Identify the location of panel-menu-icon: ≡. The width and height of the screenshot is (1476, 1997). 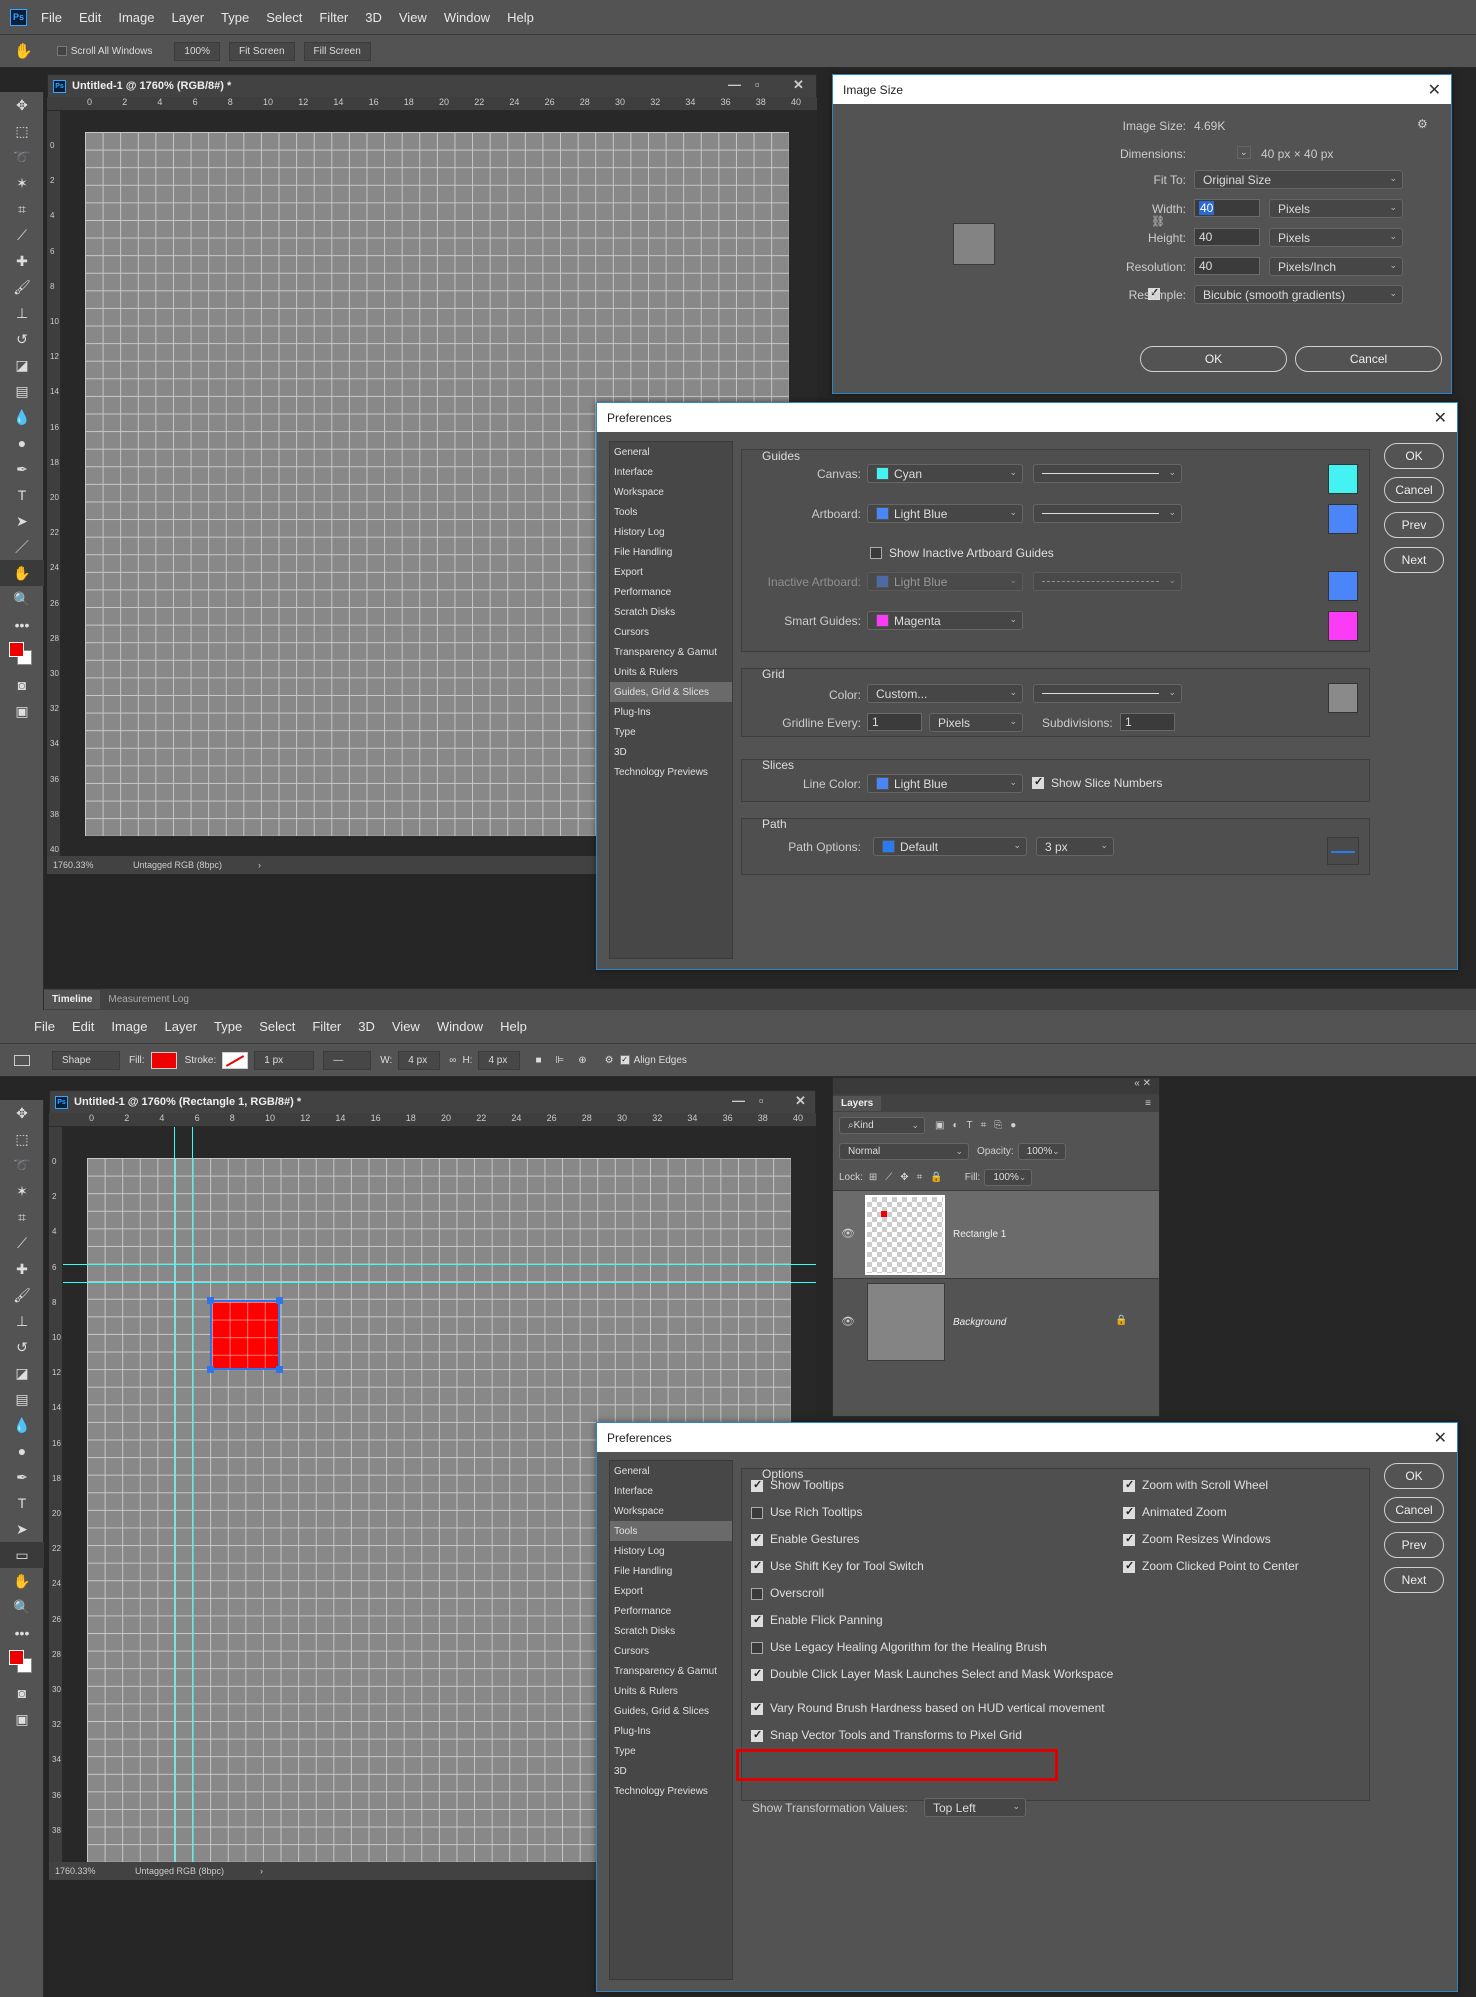
(1148, 1103).